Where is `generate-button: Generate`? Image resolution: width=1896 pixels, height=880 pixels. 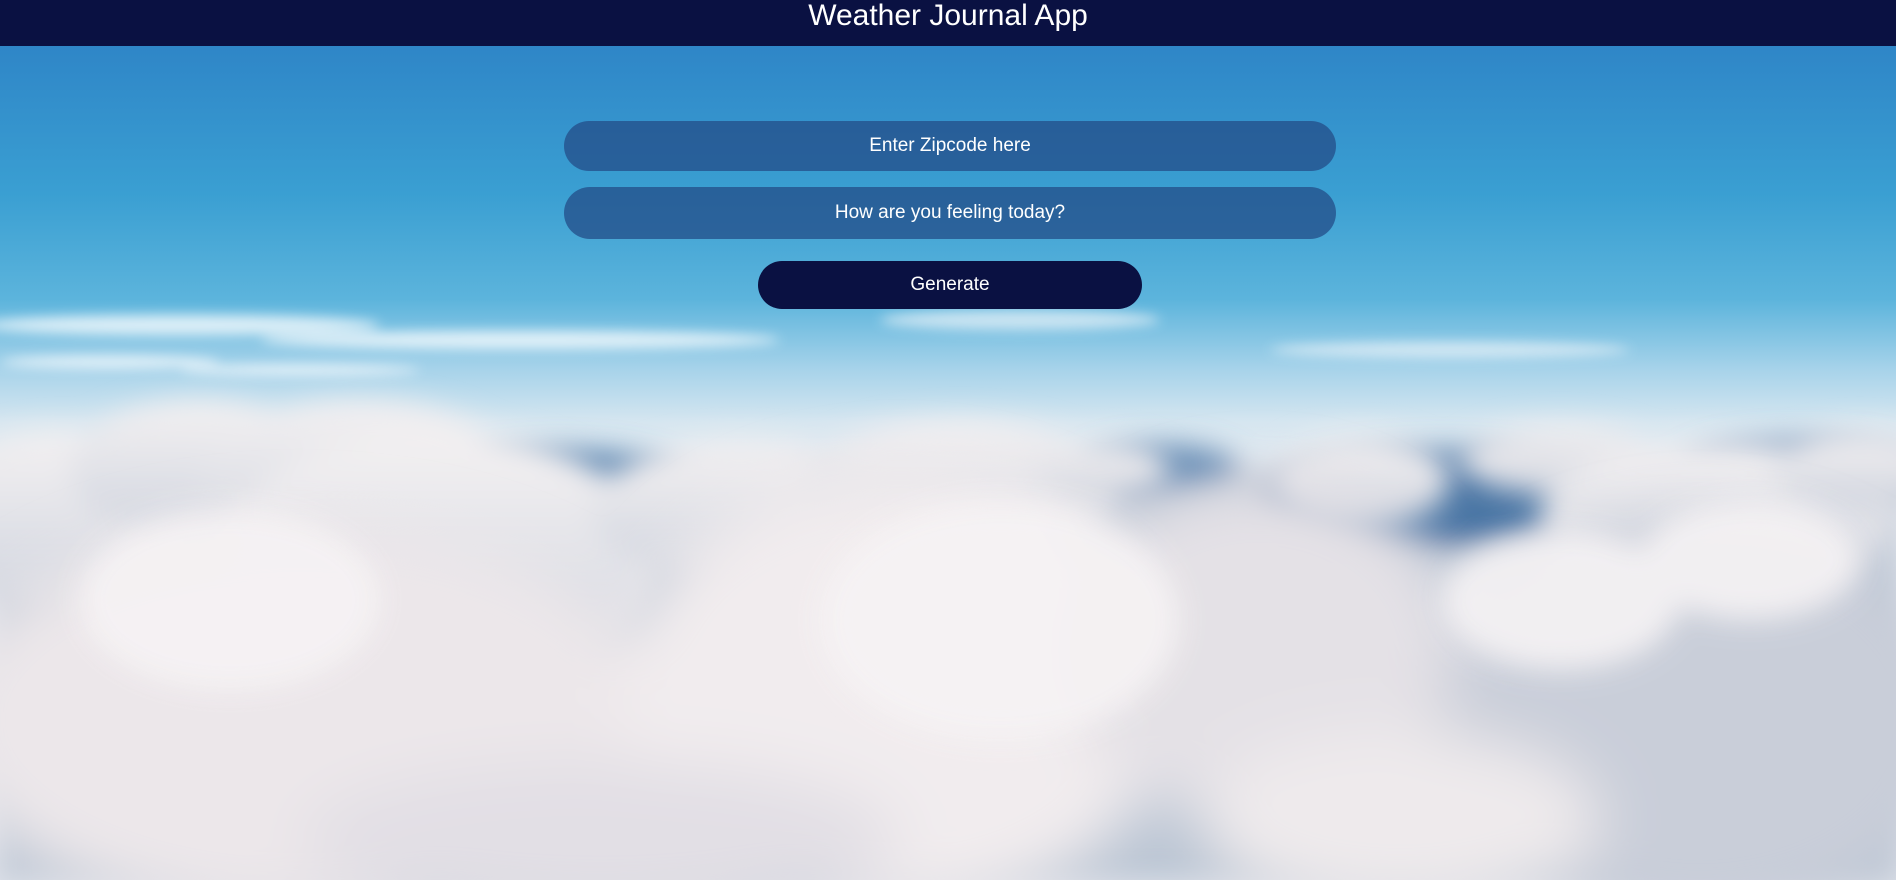
generate-button: Generate is located at coordinates (950, 285).